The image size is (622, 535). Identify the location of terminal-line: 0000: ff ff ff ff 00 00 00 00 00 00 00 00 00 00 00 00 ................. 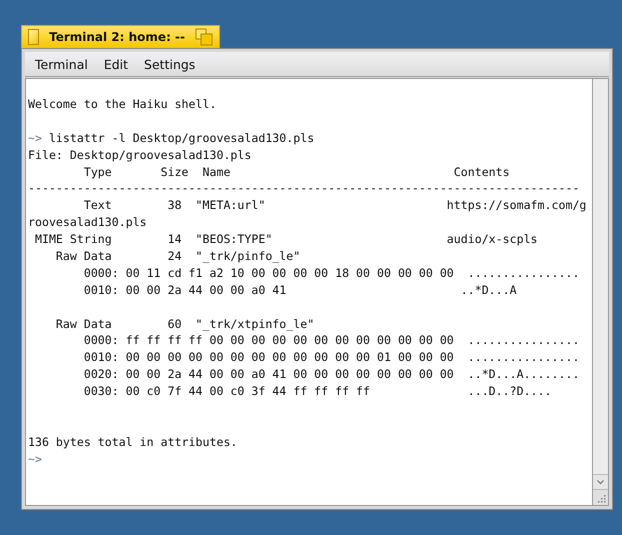
(331, 340).